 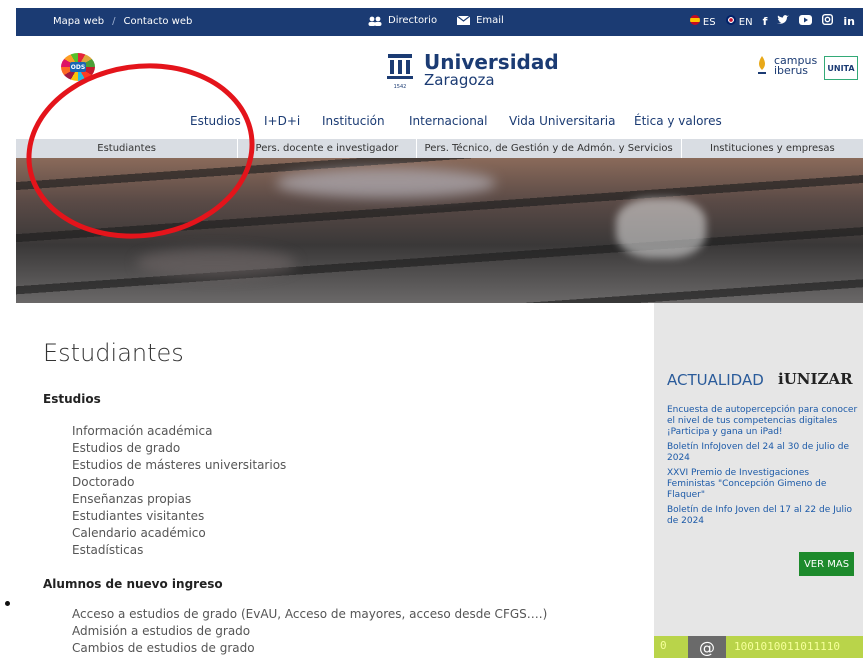 I want to click on at-sign-icon: @, so click(x=707, y=647).